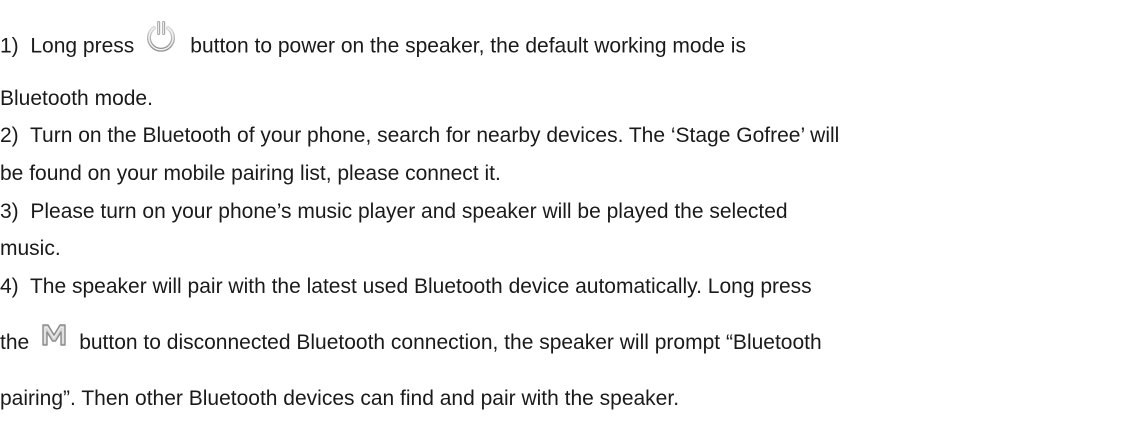 Image resolution: width=1128 pixels, height=444 pixels. Describe the element at coordinates (9, 286) in the screenshot. I see `instruction-4-number: 4)` at that location.